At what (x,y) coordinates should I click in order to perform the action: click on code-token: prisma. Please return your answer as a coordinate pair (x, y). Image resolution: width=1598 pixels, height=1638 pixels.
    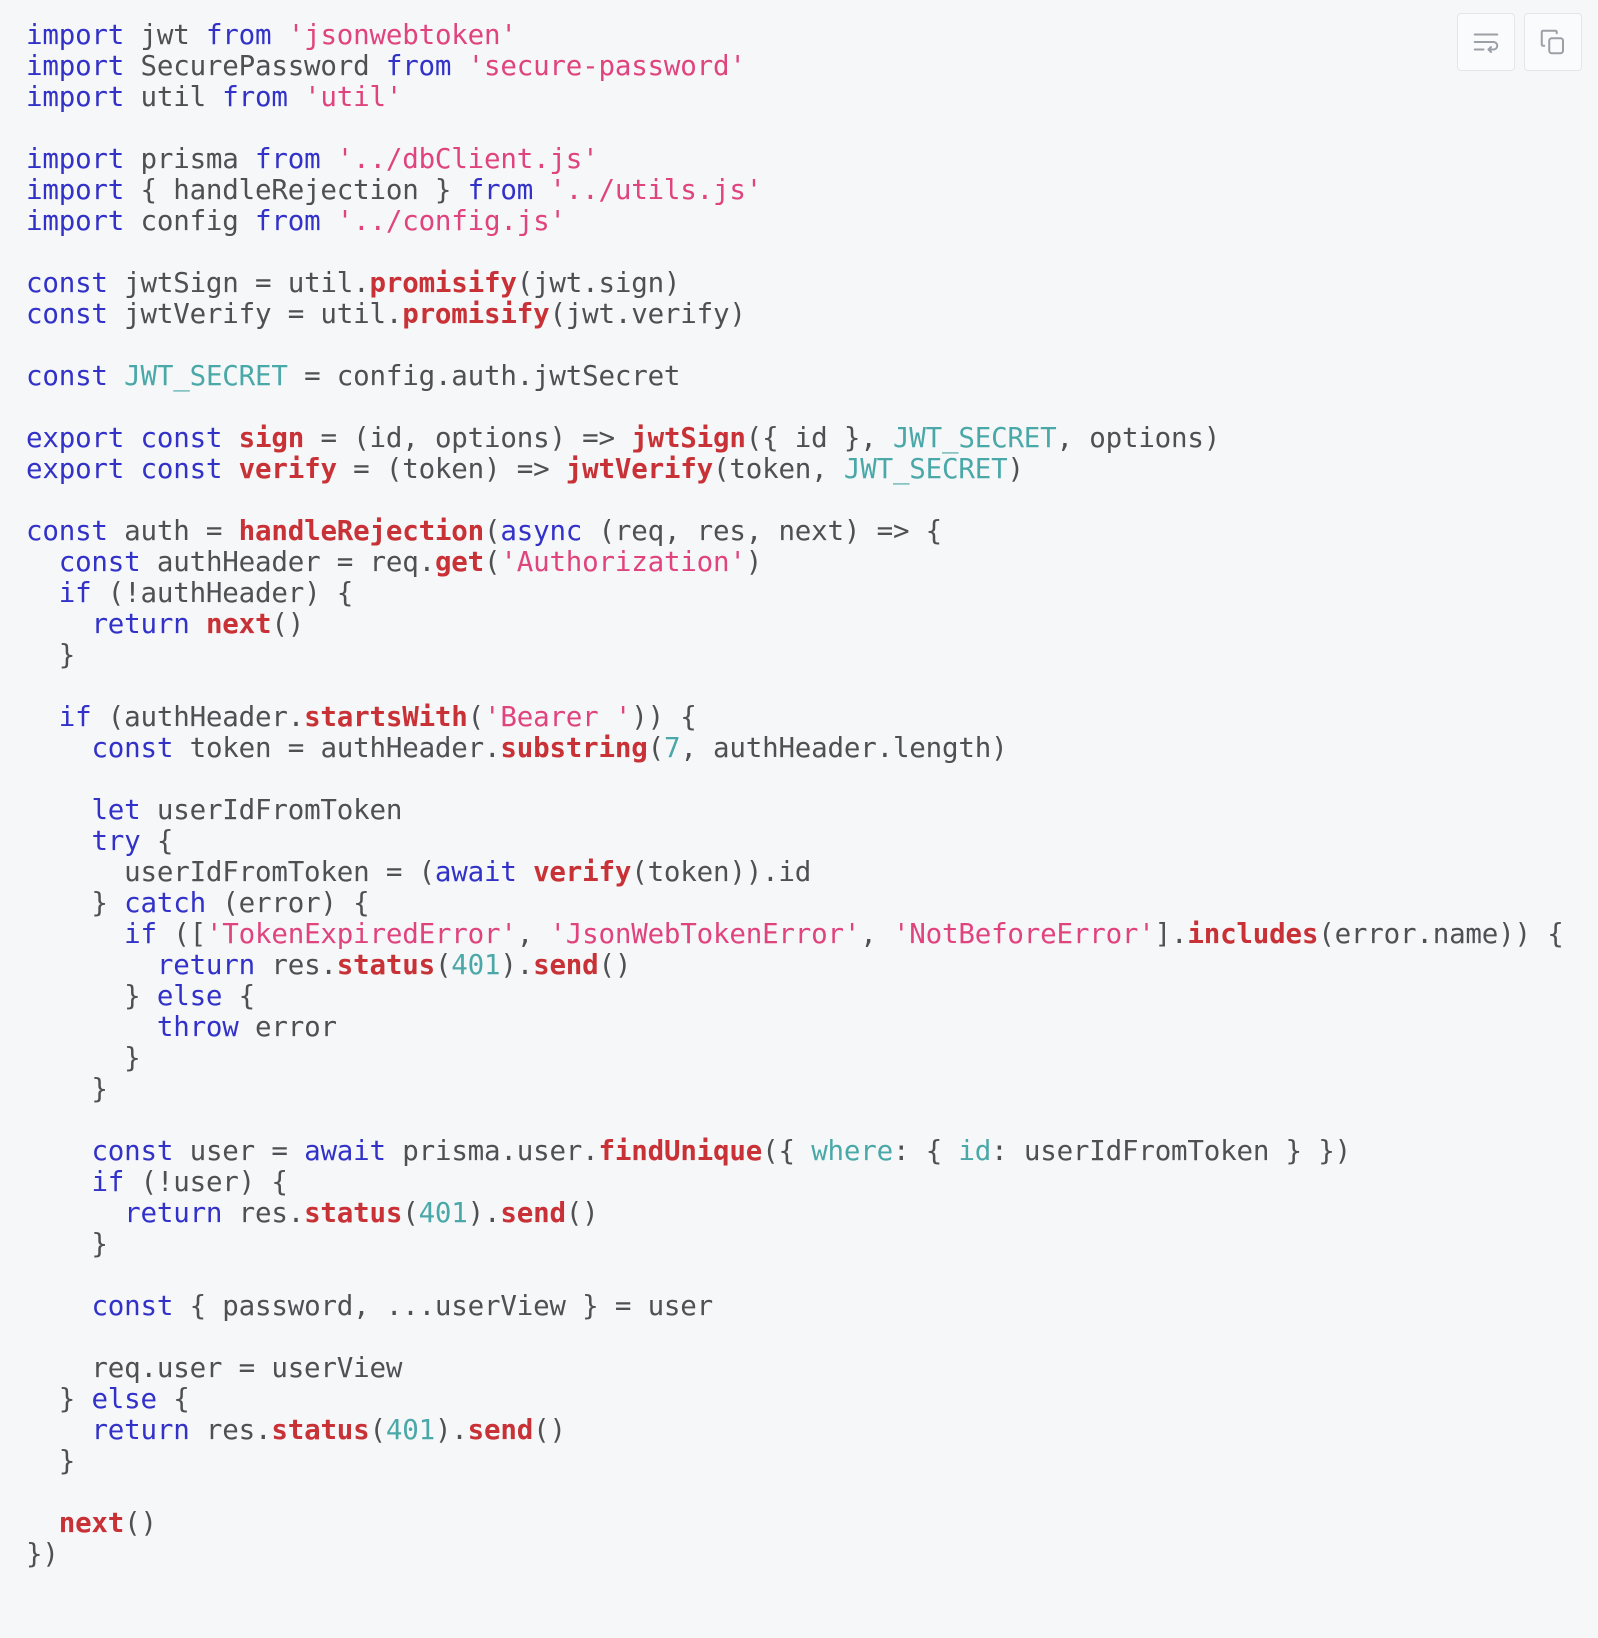
    Looking at the image, I should click on (189, 159).